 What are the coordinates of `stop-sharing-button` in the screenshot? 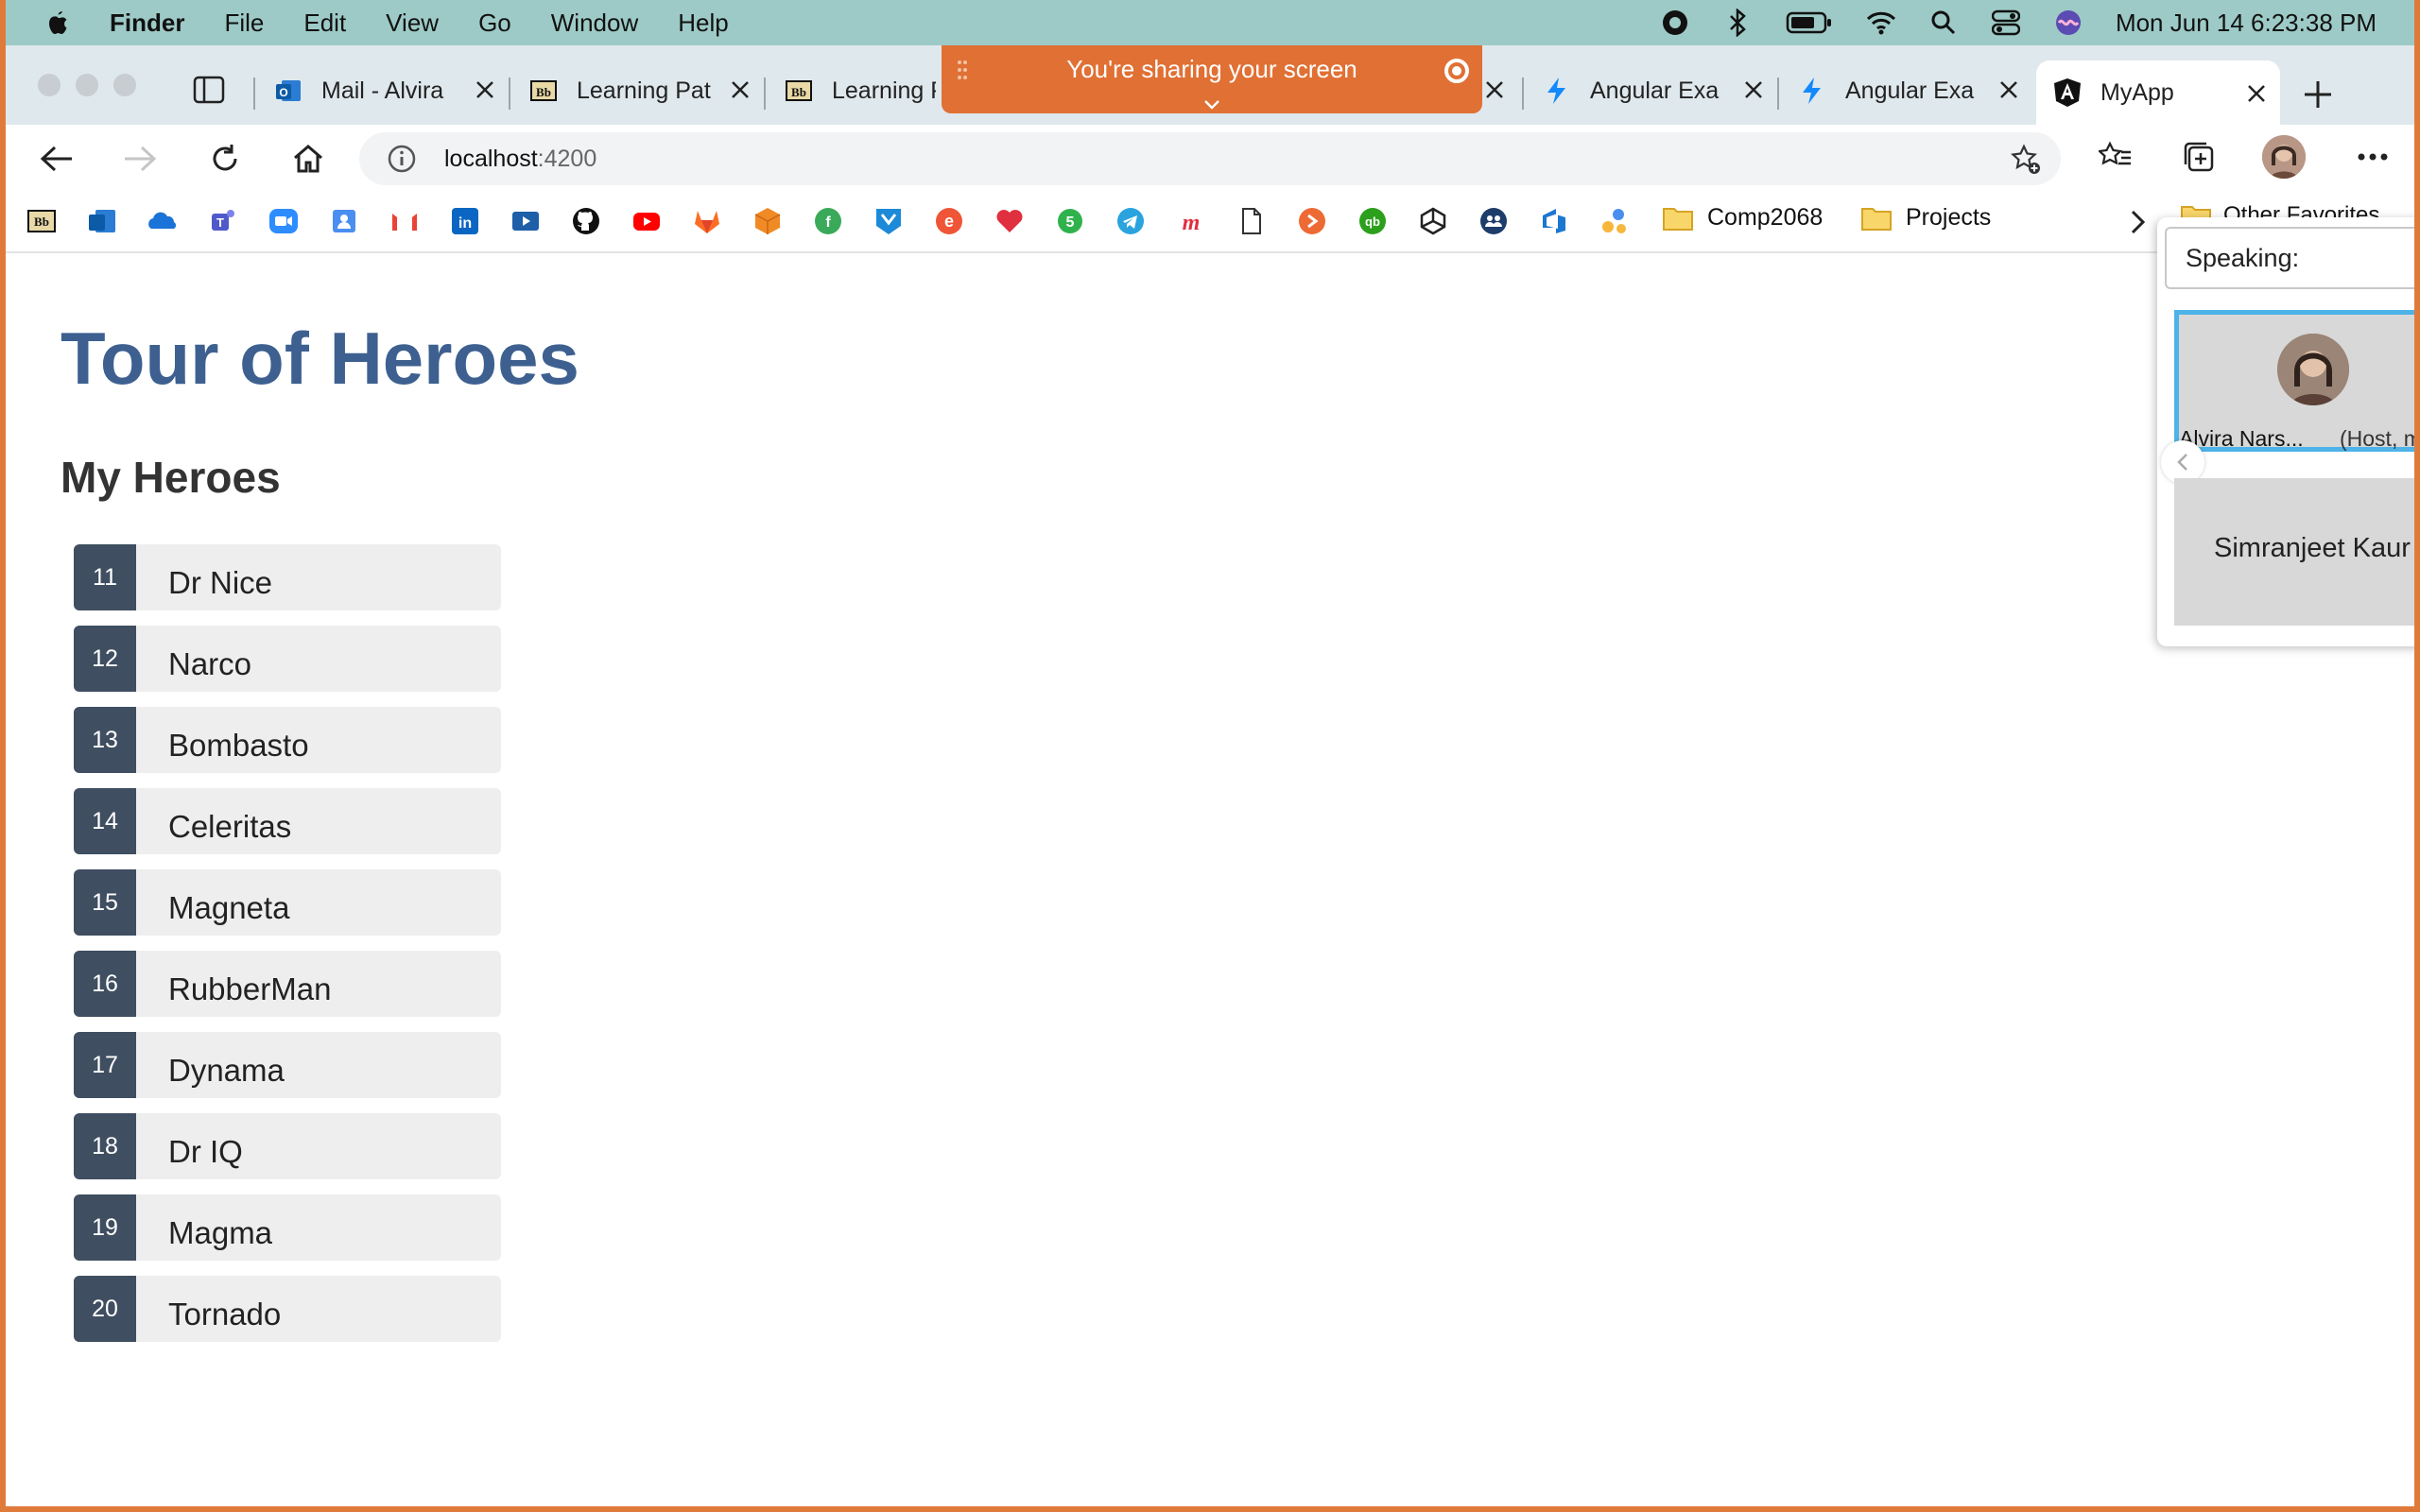 It's located at (1456, 71).